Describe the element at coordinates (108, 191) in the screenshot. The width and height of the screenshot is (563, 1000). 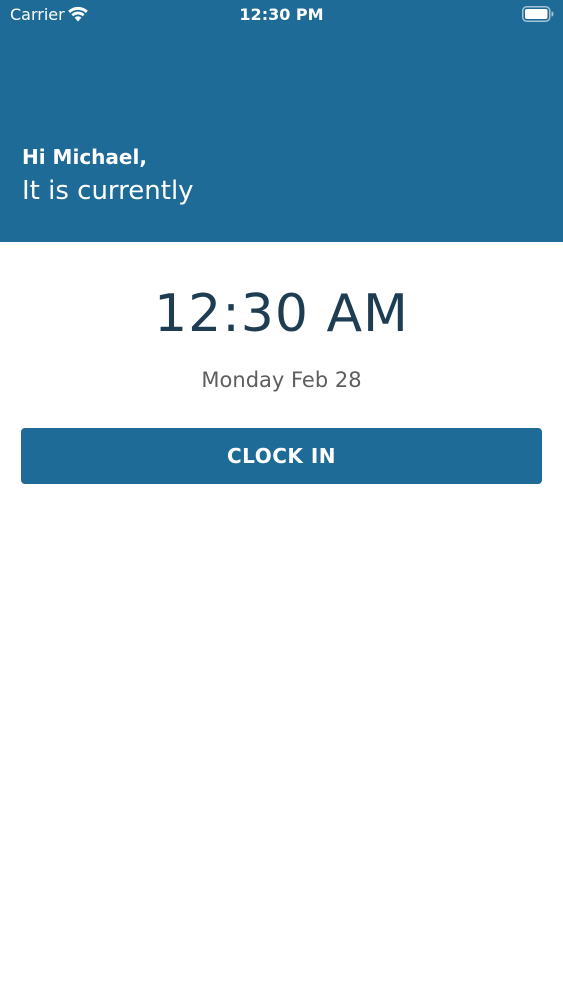
I see `current-time-caption: It is currently` at that location.